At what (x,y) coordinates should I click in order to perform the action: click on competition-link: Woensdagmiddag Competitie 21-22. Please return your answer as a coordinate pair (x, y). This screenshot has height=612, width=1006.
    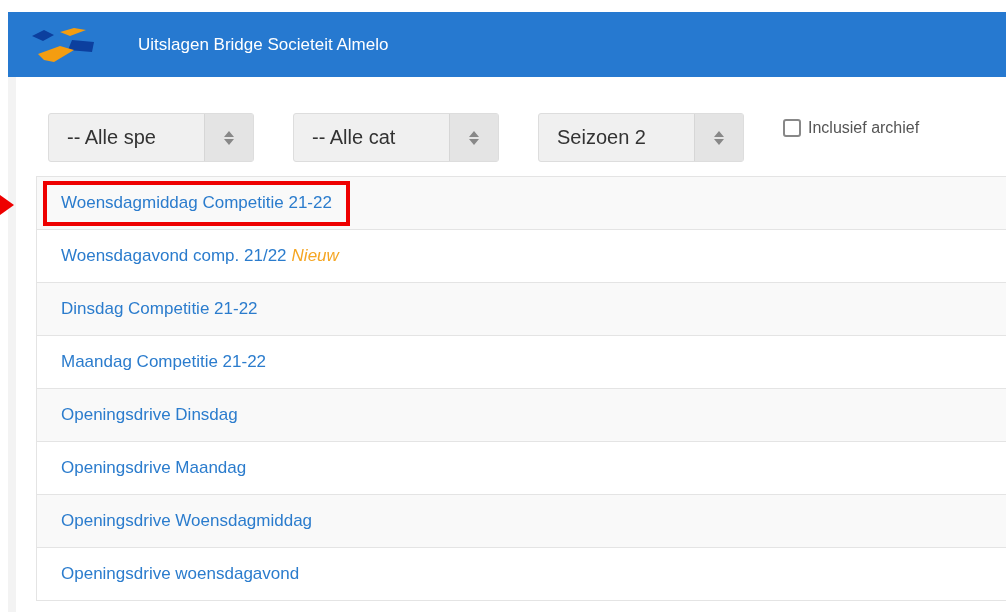
    Looking at the image, I should click on (196, 203).